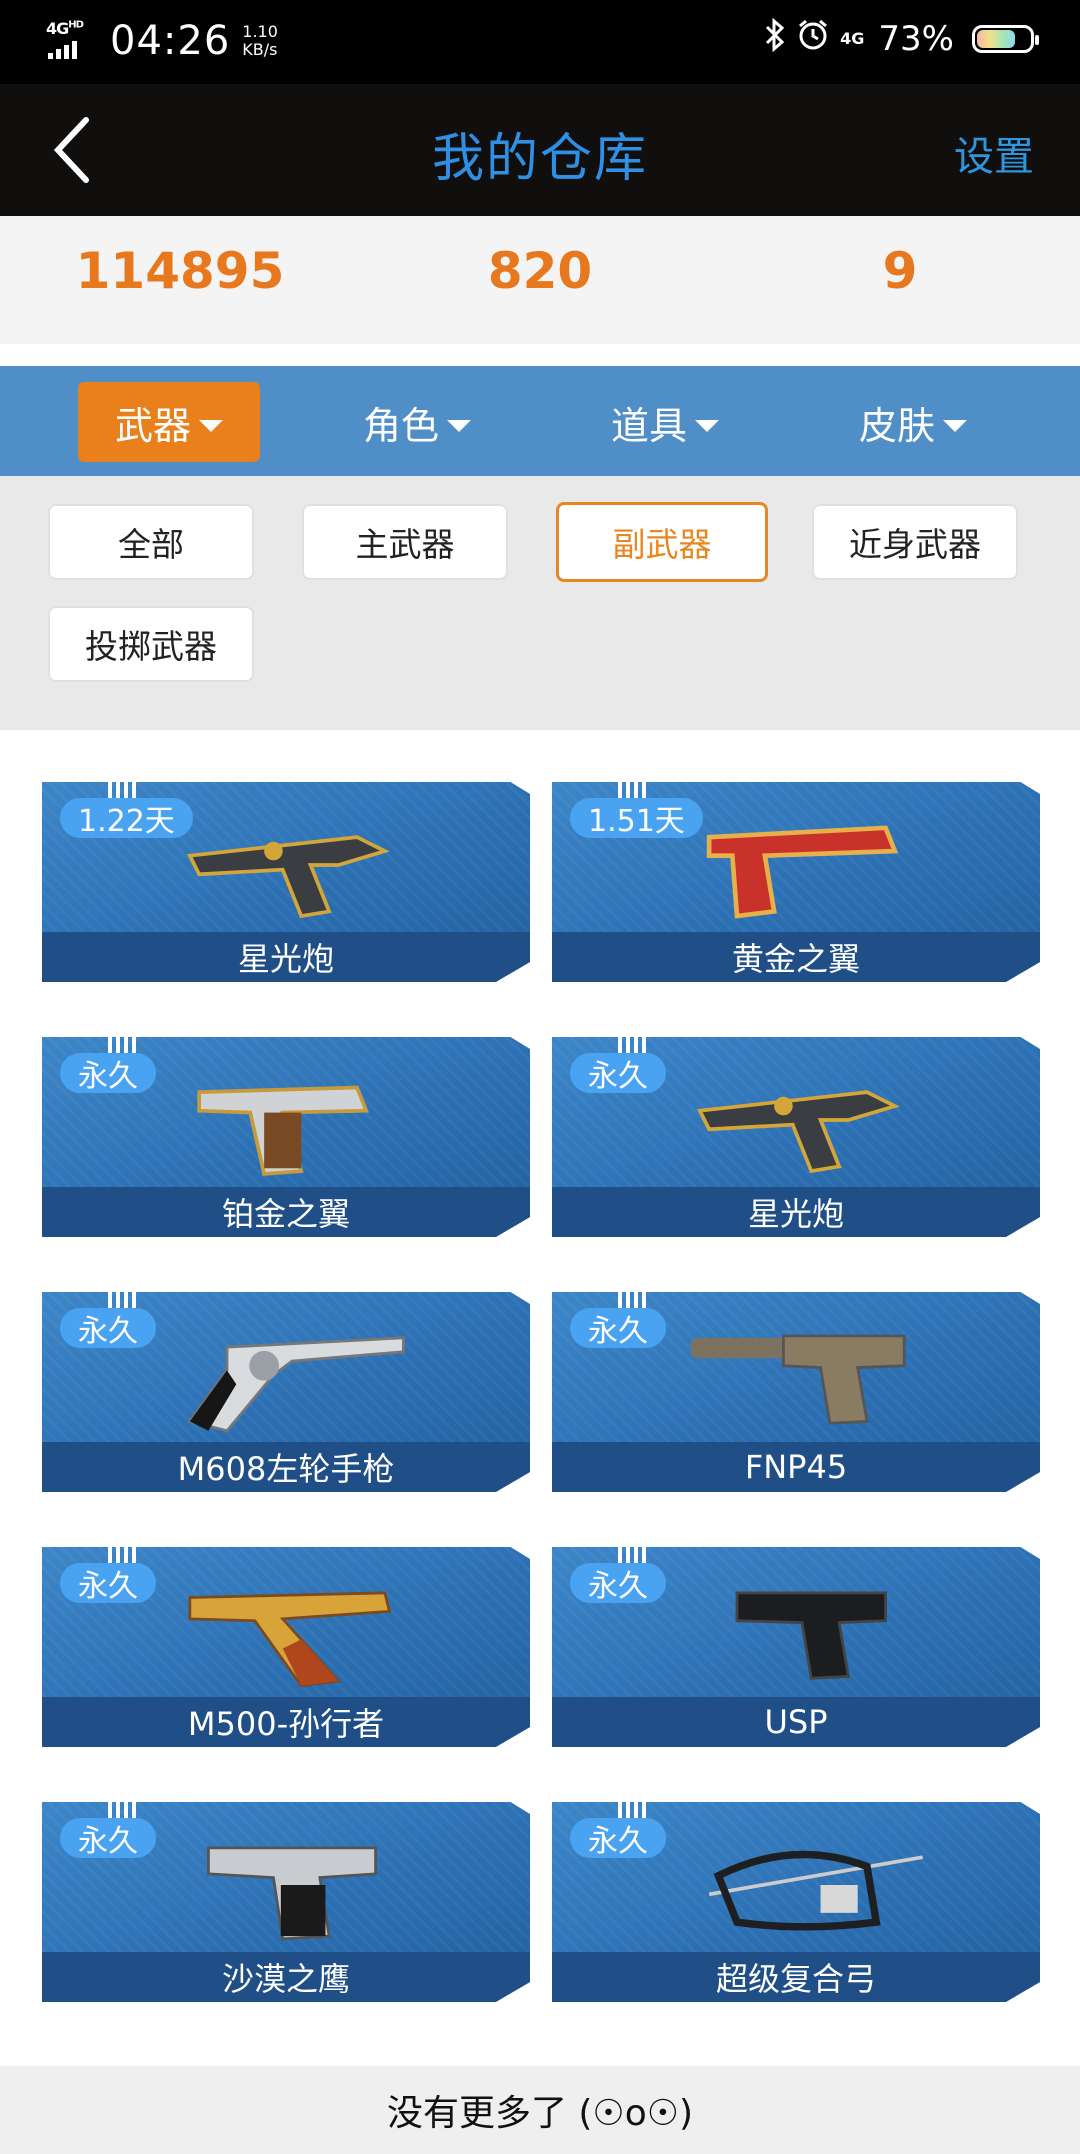 The height and width of the screenshot is (2154, 1080). What do you see at coordinates (169, 422) in the screenshot?
I see `tab-weapons: 武器` at bounding box center [169, 422].